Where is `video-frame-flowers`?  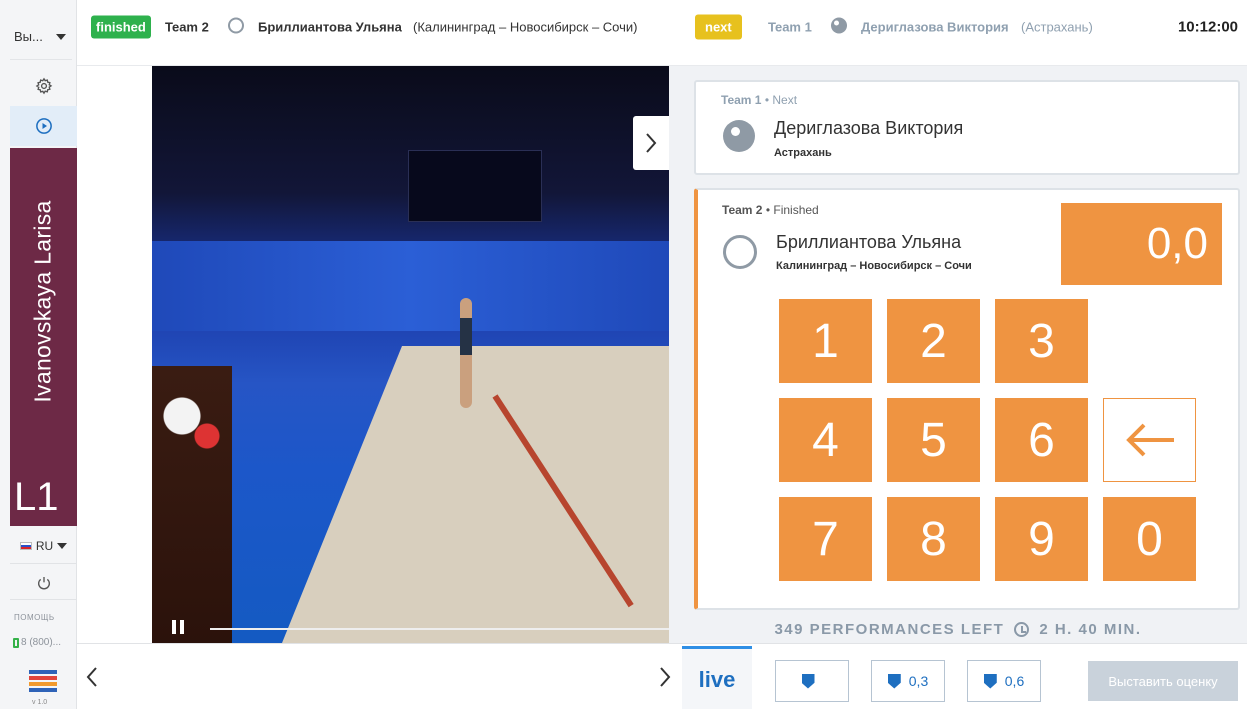
video-frame-flowers is located at coordinates (192, 504).